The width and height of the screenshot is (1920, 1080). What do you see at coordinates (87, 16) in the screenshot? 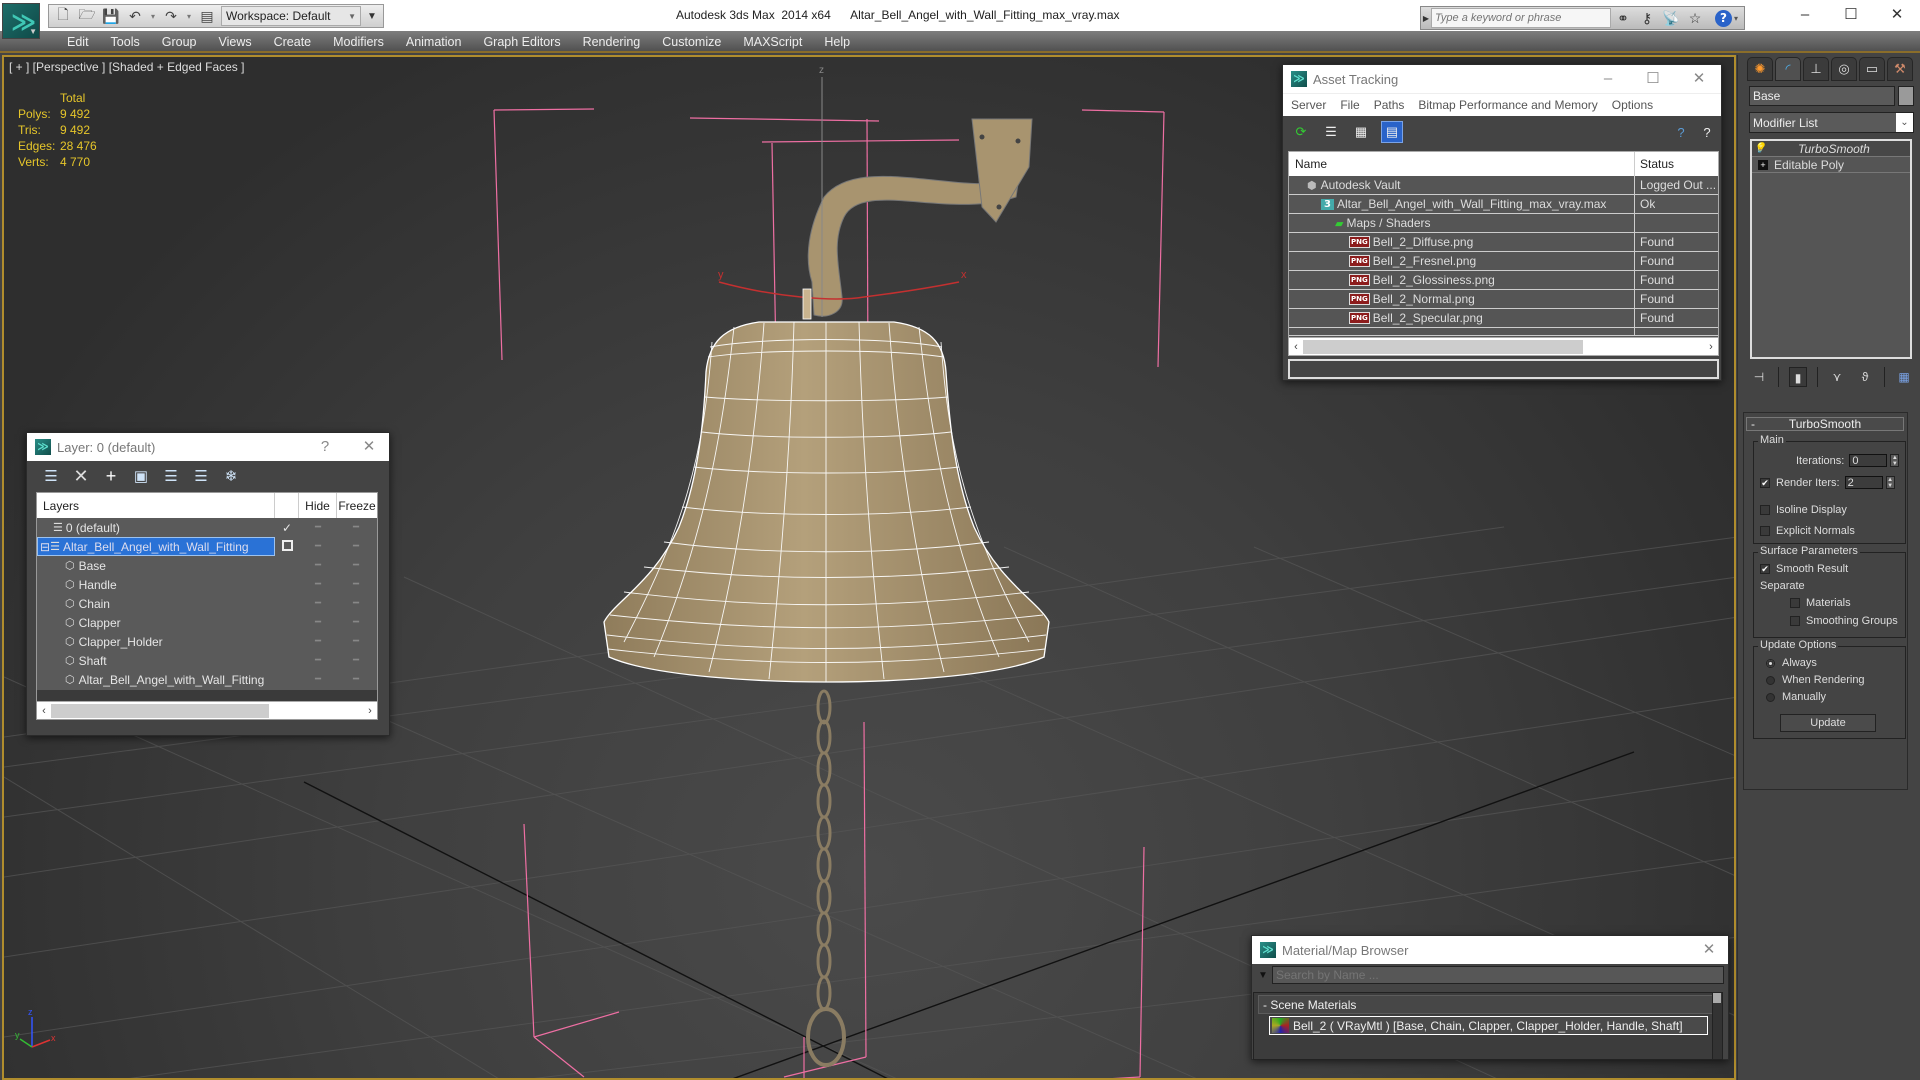
I see `open-file-icon: 🗁` at bounding box center [87, 16].